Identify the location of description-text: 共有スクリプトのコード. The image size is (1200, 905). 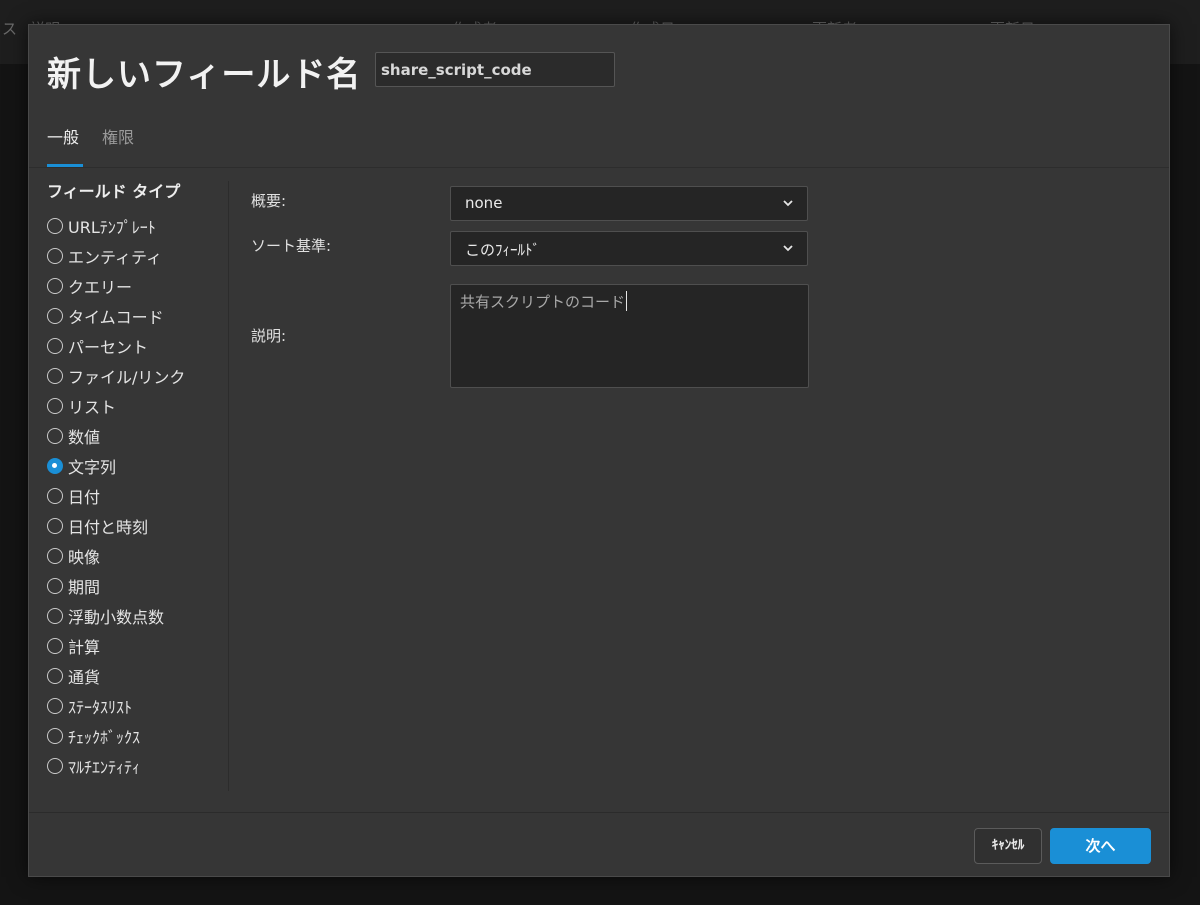
(543, 302).